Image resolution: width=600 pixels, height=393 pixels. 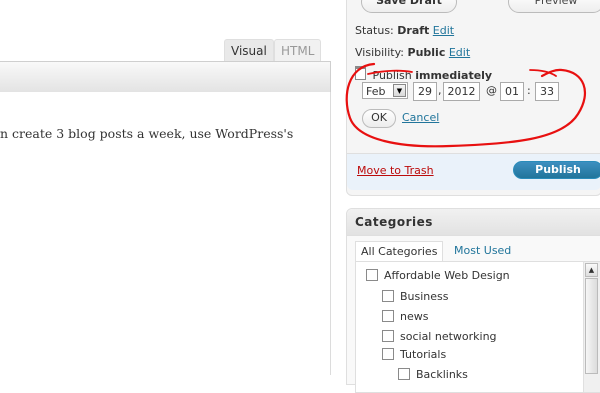 What do you see at coordinates (392, 75) in the screenshot?
I see `publish-label: Publish` at bounding box center [392, 75].